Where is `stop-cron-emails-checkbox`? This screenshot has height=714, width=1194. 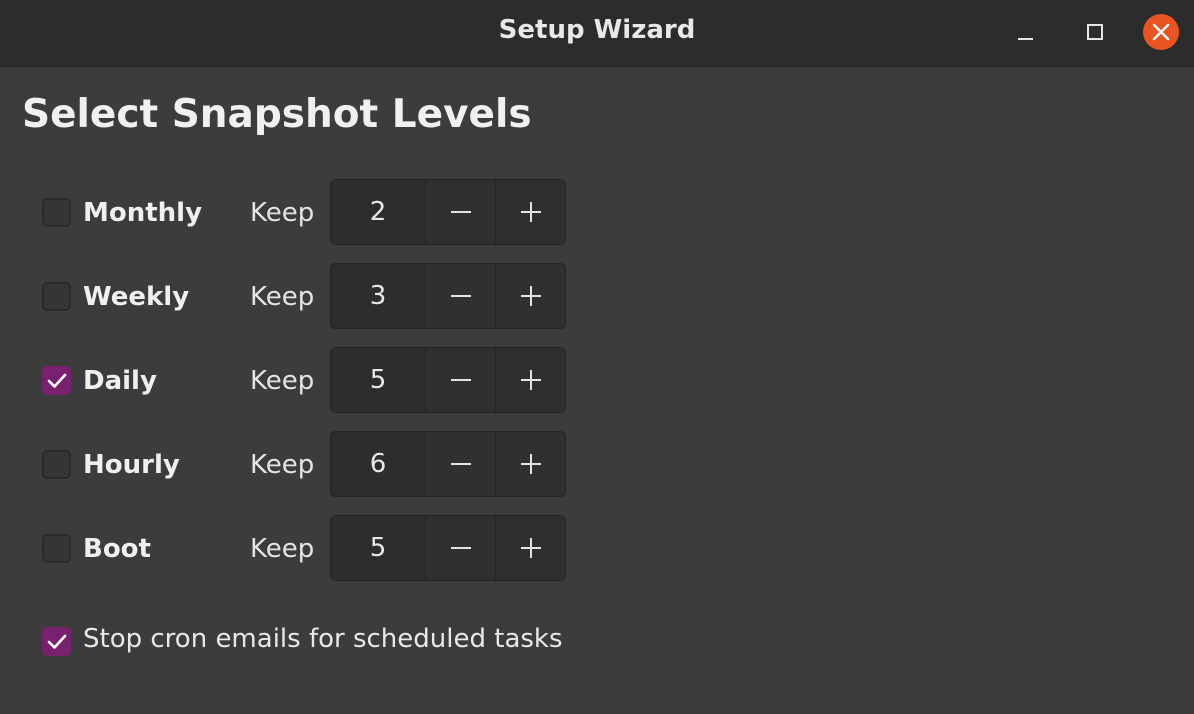 stop-cron-emails-checkbox is located at coordinates (56, 641).